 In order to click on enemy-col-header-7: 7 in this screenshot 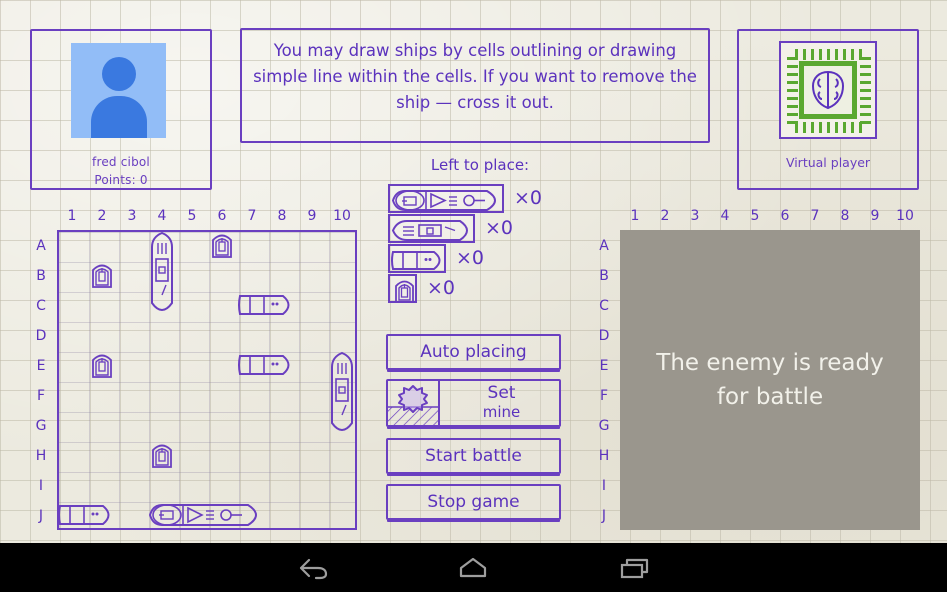, I will do `click(815, 216)`.